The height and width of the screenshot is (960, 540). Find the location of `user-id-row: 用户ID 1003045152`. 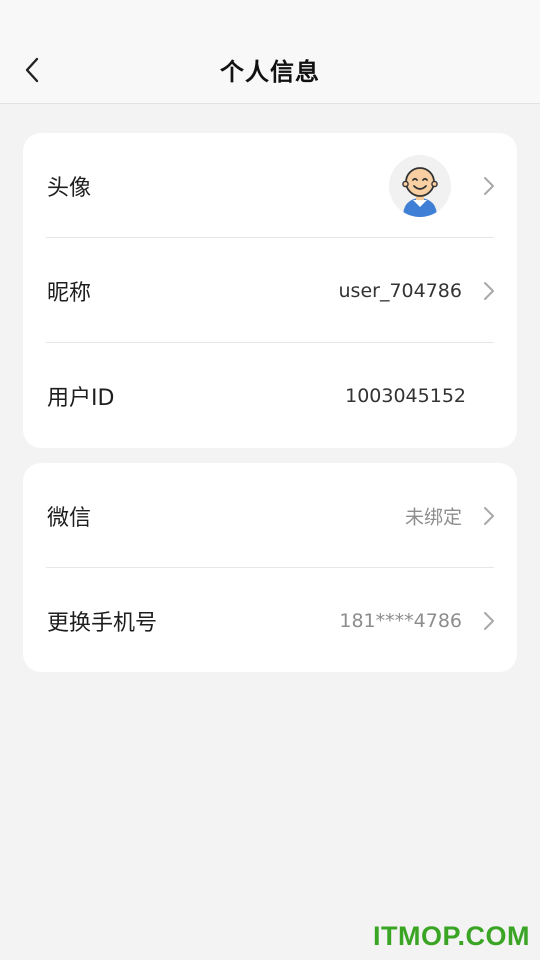

user-id-row: 用户ID 1003045152 is located at coordinates (270, 395).